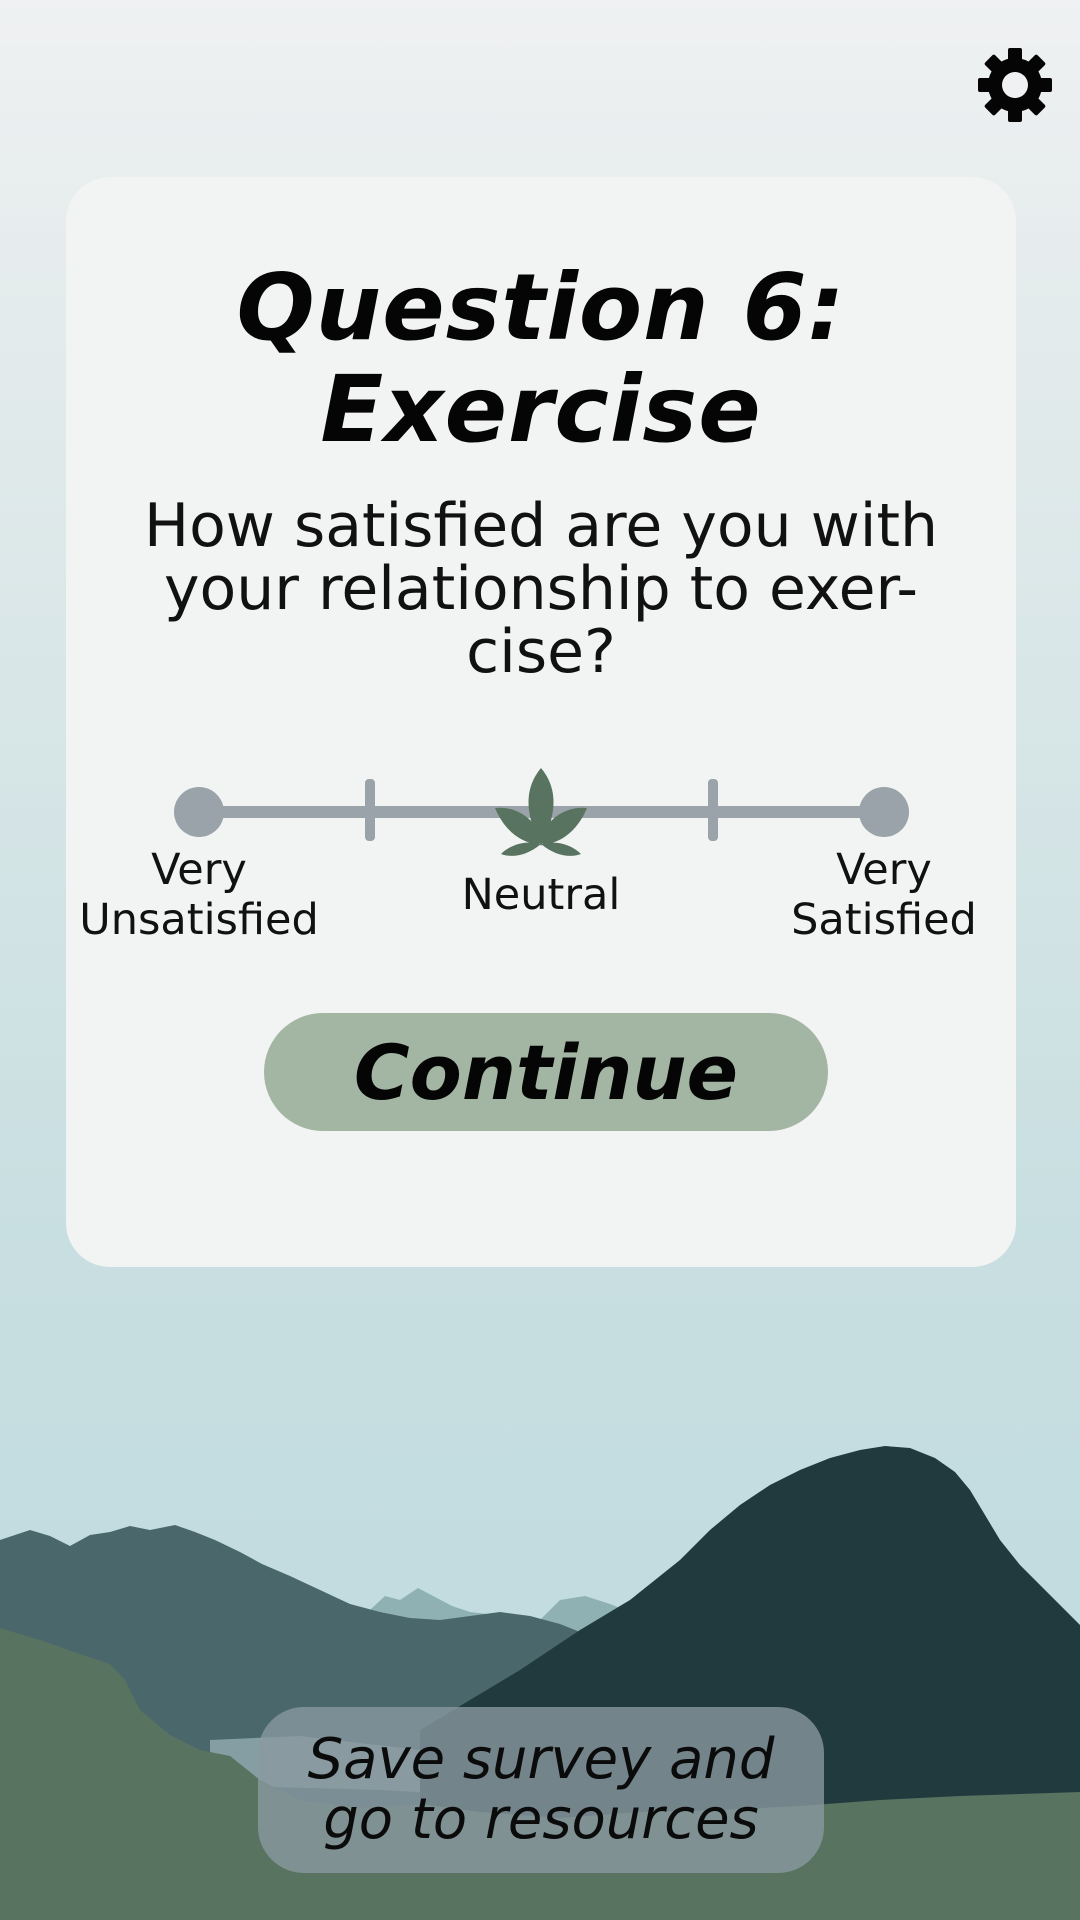  I want to click on scale-label-very-satisfied: Very Satisfied, so click(884, 895).